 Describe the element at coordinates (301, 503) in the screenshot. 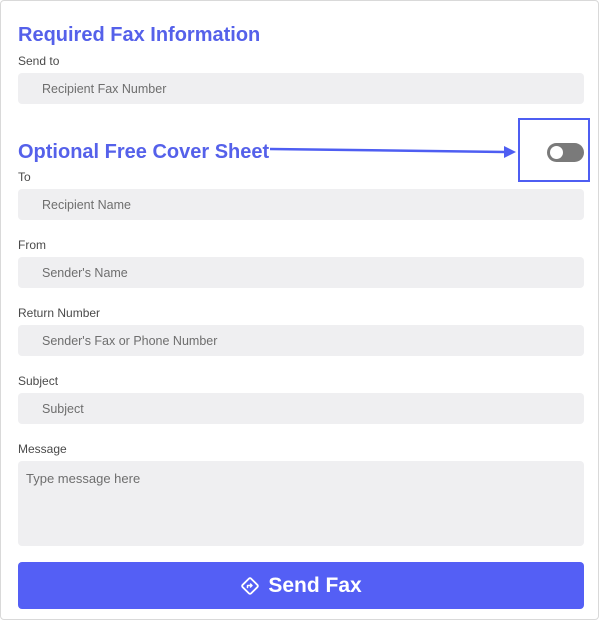

I see `message-textarea` at that location.